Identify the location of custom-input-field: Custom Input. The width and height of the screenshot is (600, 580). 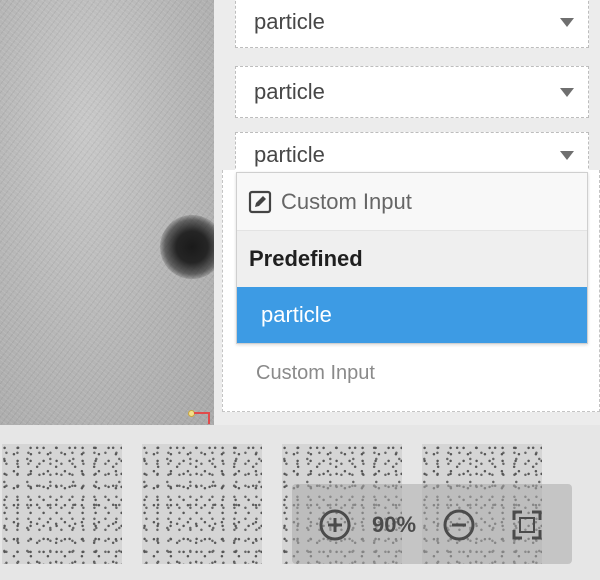
(315, 373).